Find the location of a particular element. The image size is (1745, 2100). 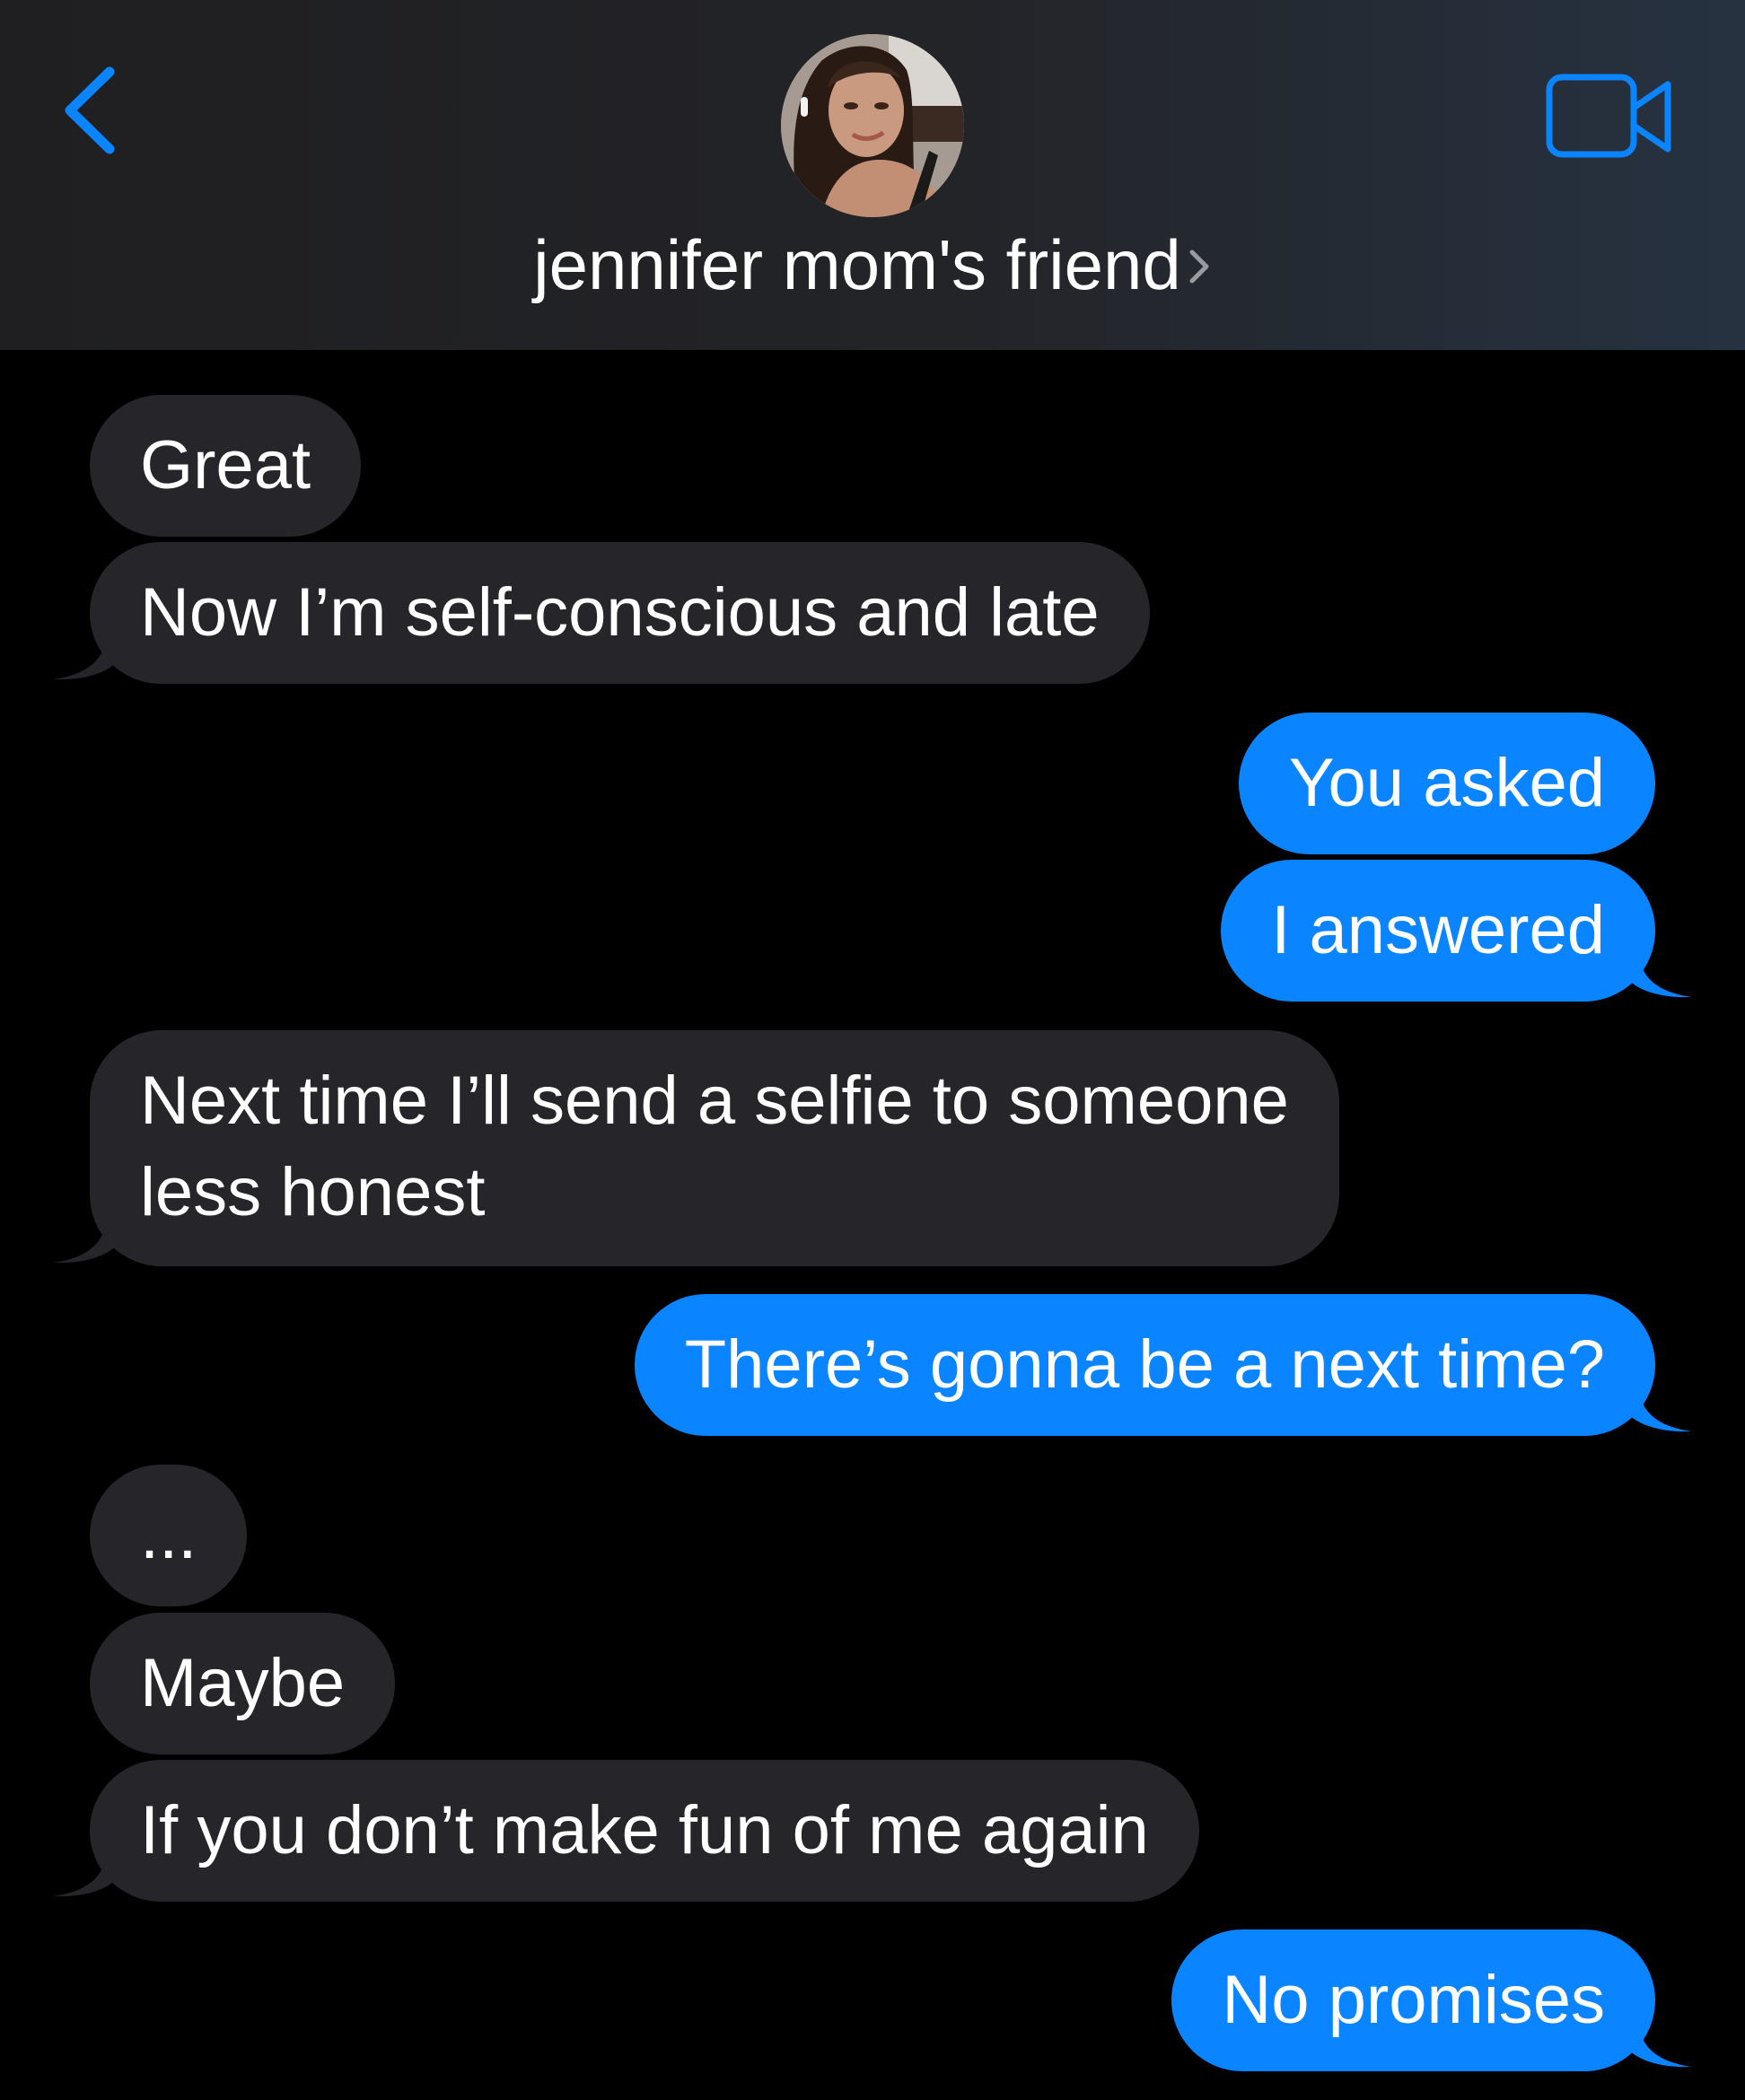

message-text: Now I’m self-conscious and late is located at coordinates (620, 612).